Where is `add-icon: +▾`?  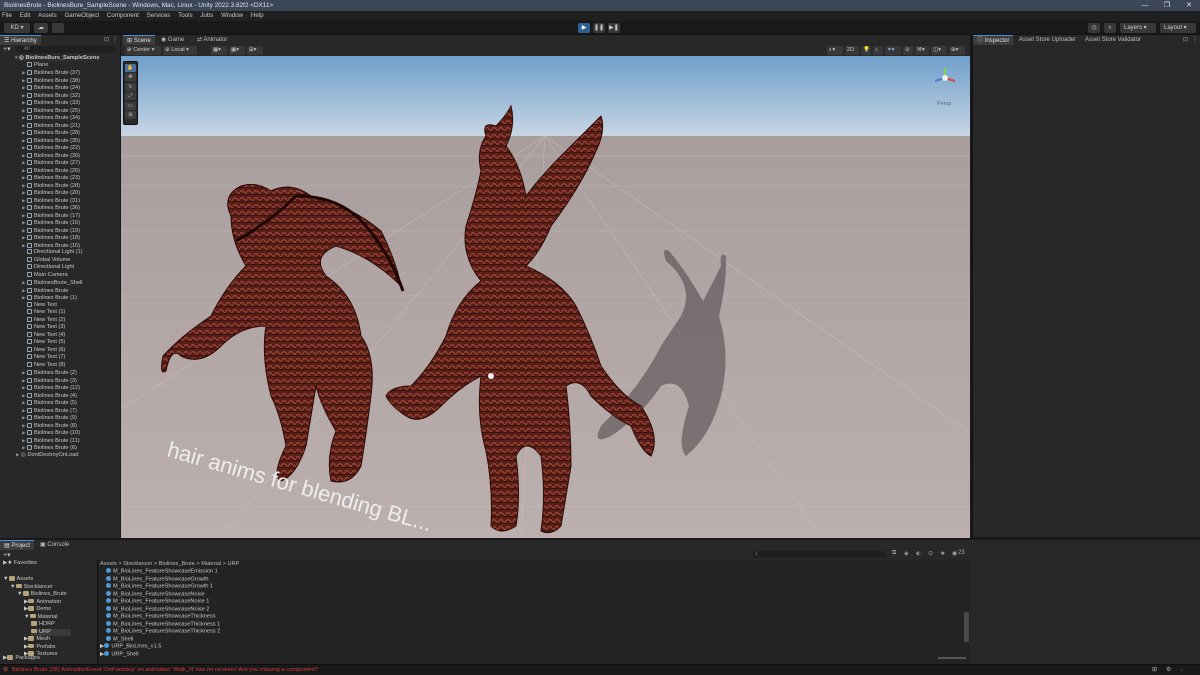
add-icon: +▾ is located at coordinates (7, 555).